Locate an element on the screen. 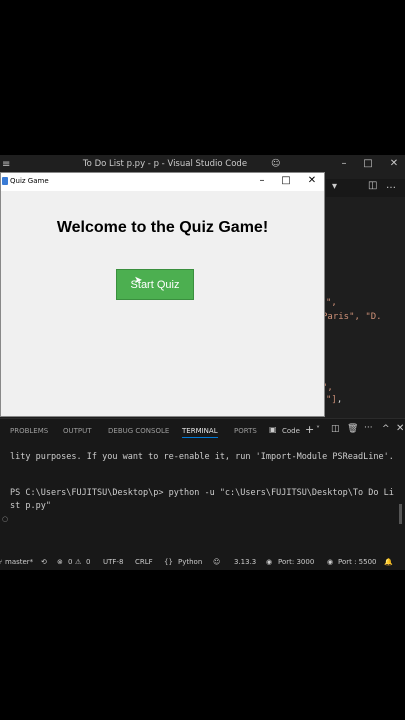 The image size is (405, 720). line-ending: CRLF is located at coordinates (144, 562).